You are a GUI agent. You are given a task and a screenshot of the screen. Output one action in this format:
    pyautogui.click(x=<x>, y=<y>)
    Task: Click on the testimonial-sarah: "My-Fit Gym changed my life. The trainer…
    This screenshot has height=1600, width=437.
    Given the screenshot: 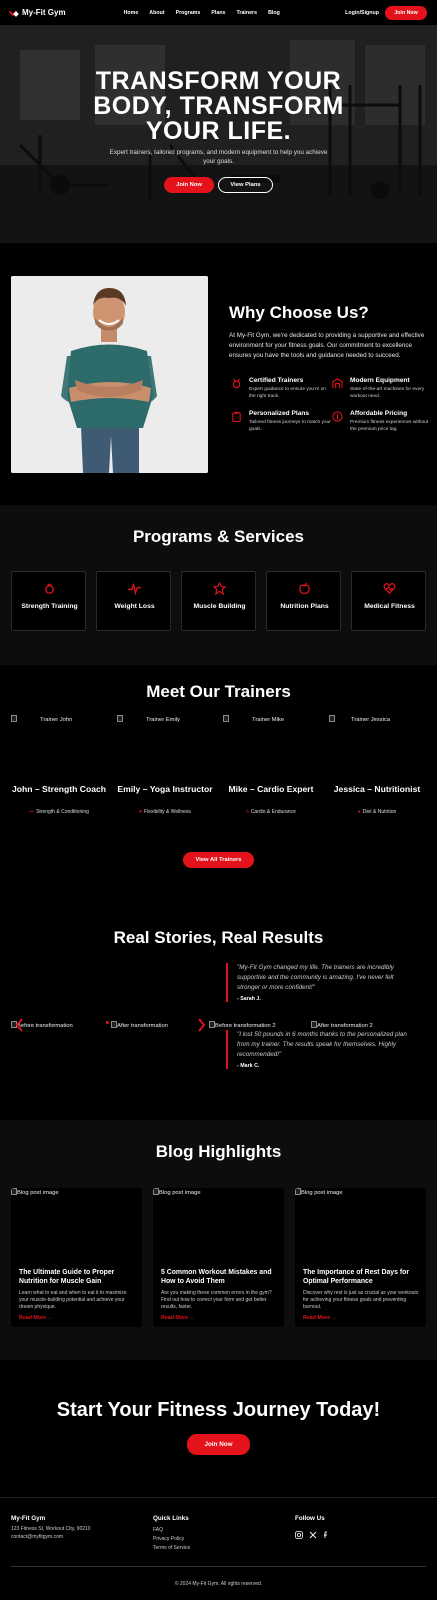 What is the action you would take?
    pyautogui.click(x=322, y=982)
    